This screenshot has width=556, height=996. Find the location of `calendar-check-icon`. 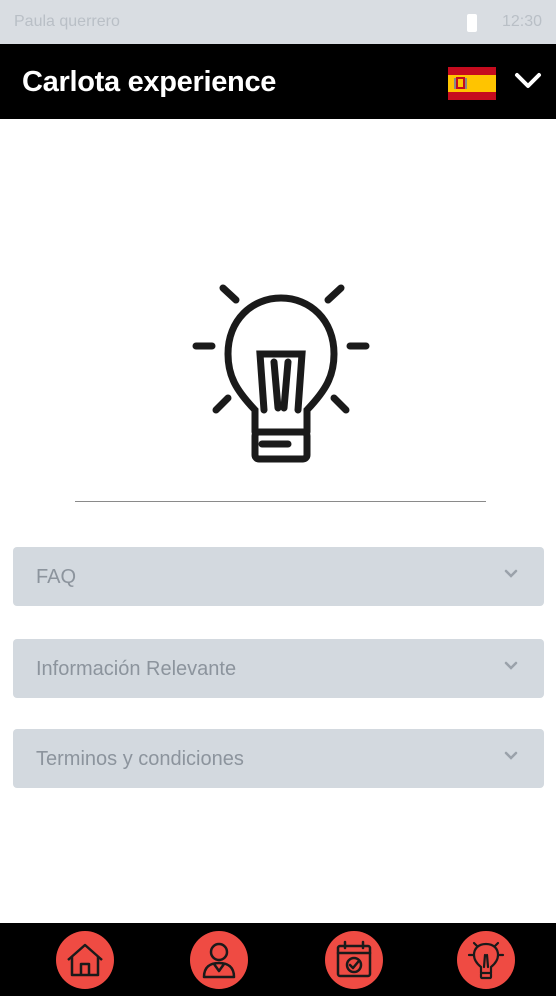

calendar-check-icon is located at coordinates (354, 959).